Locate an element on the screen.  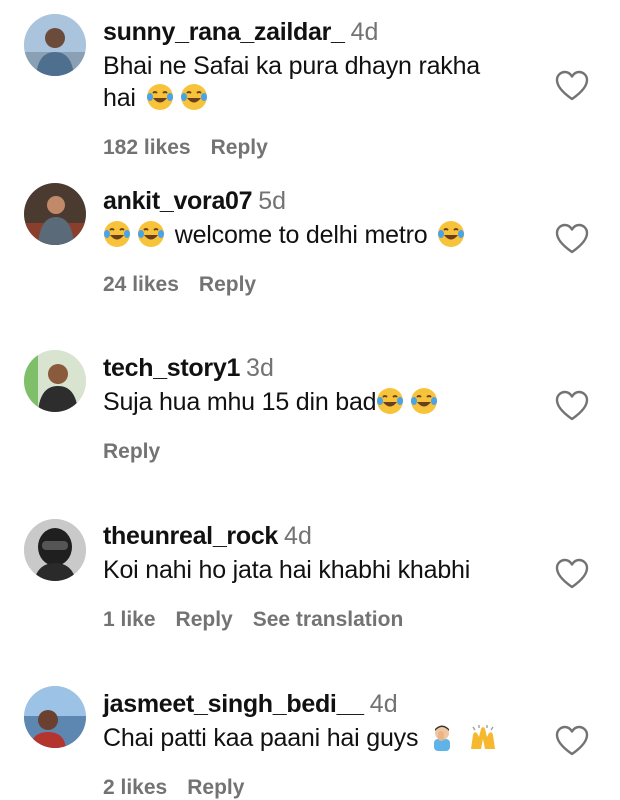
comment-username: theunreal_rock is located at coordinates (190, 536).